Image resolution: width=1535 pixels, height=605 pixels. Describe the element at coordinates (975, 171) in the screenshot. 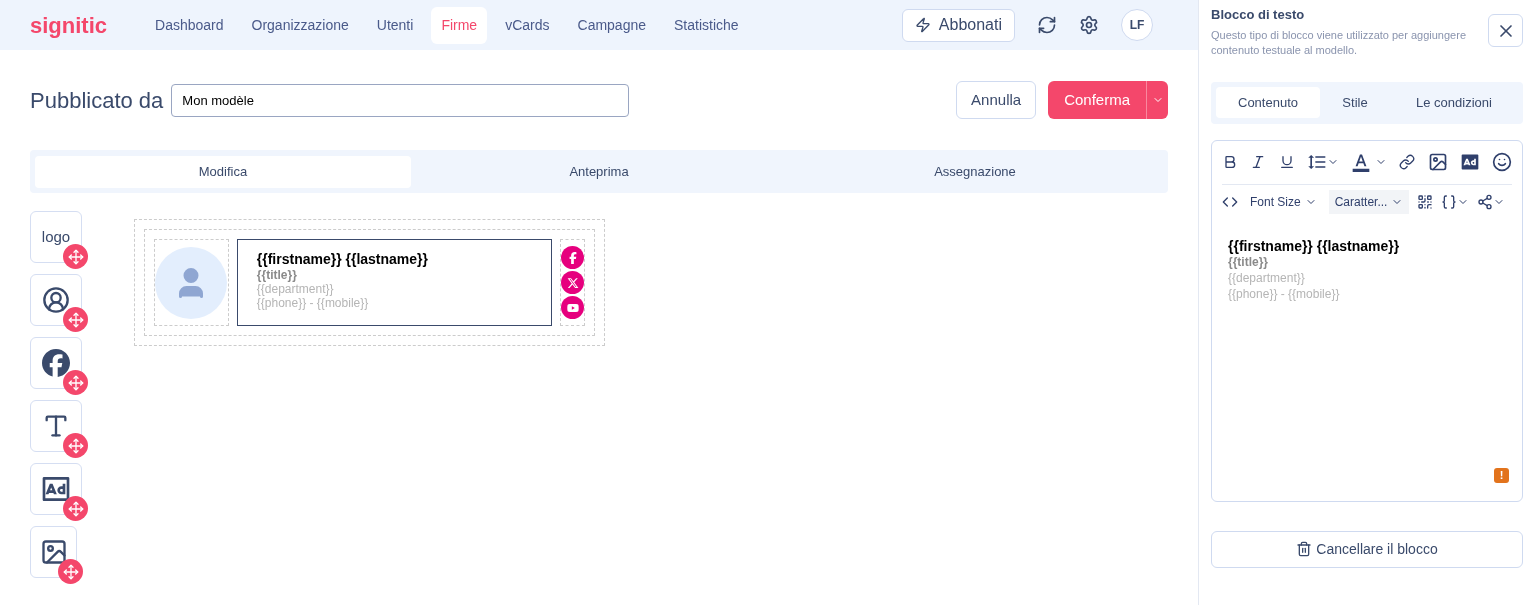

I see `tab: Assegnazione` at that location.